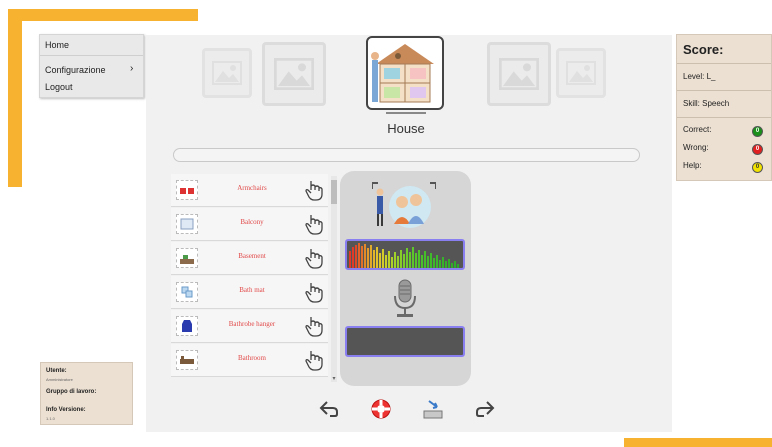 This screenshot has height=447, width=772. I want to click on utente-value: Amministratore, so click(59, 379).